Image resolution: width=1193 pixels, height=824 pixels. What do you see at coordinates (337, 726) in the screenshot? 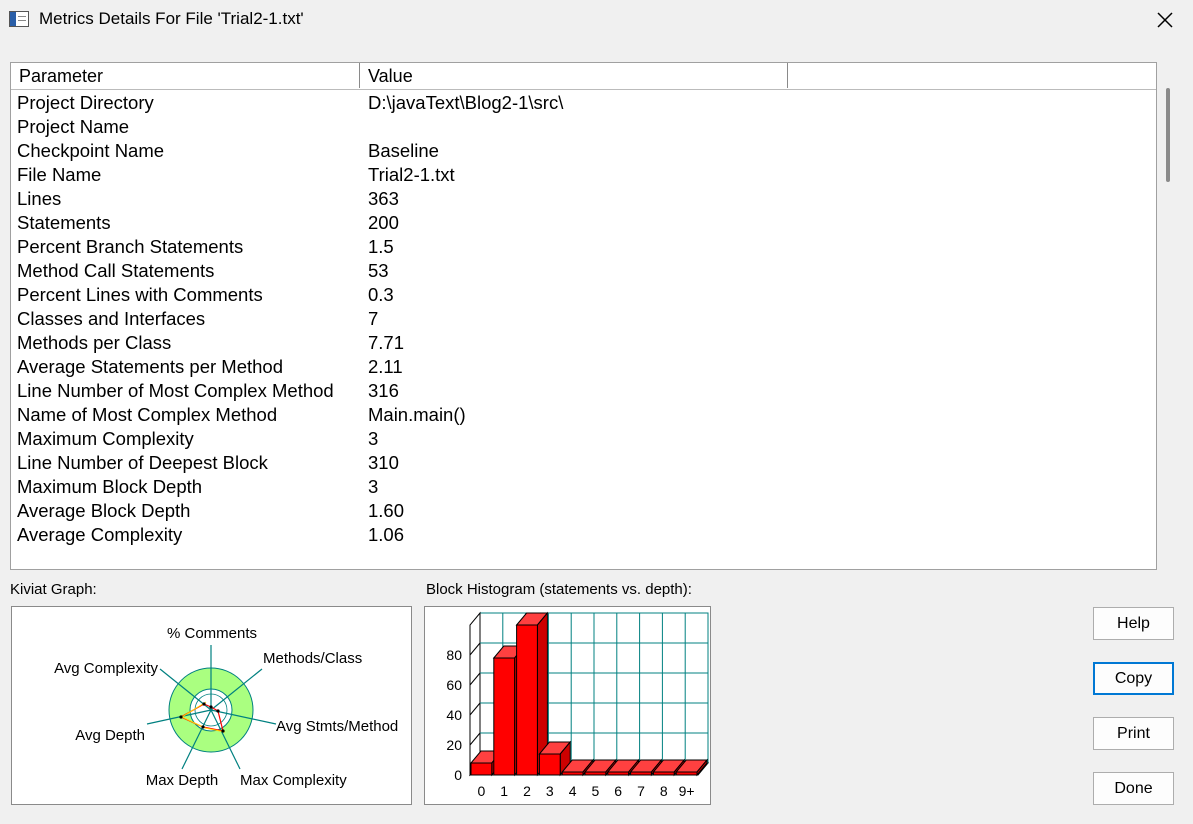
I see `kiviat-axis-avg-stmts: Avg Stmts/Method` at bounding box center [337, 726].